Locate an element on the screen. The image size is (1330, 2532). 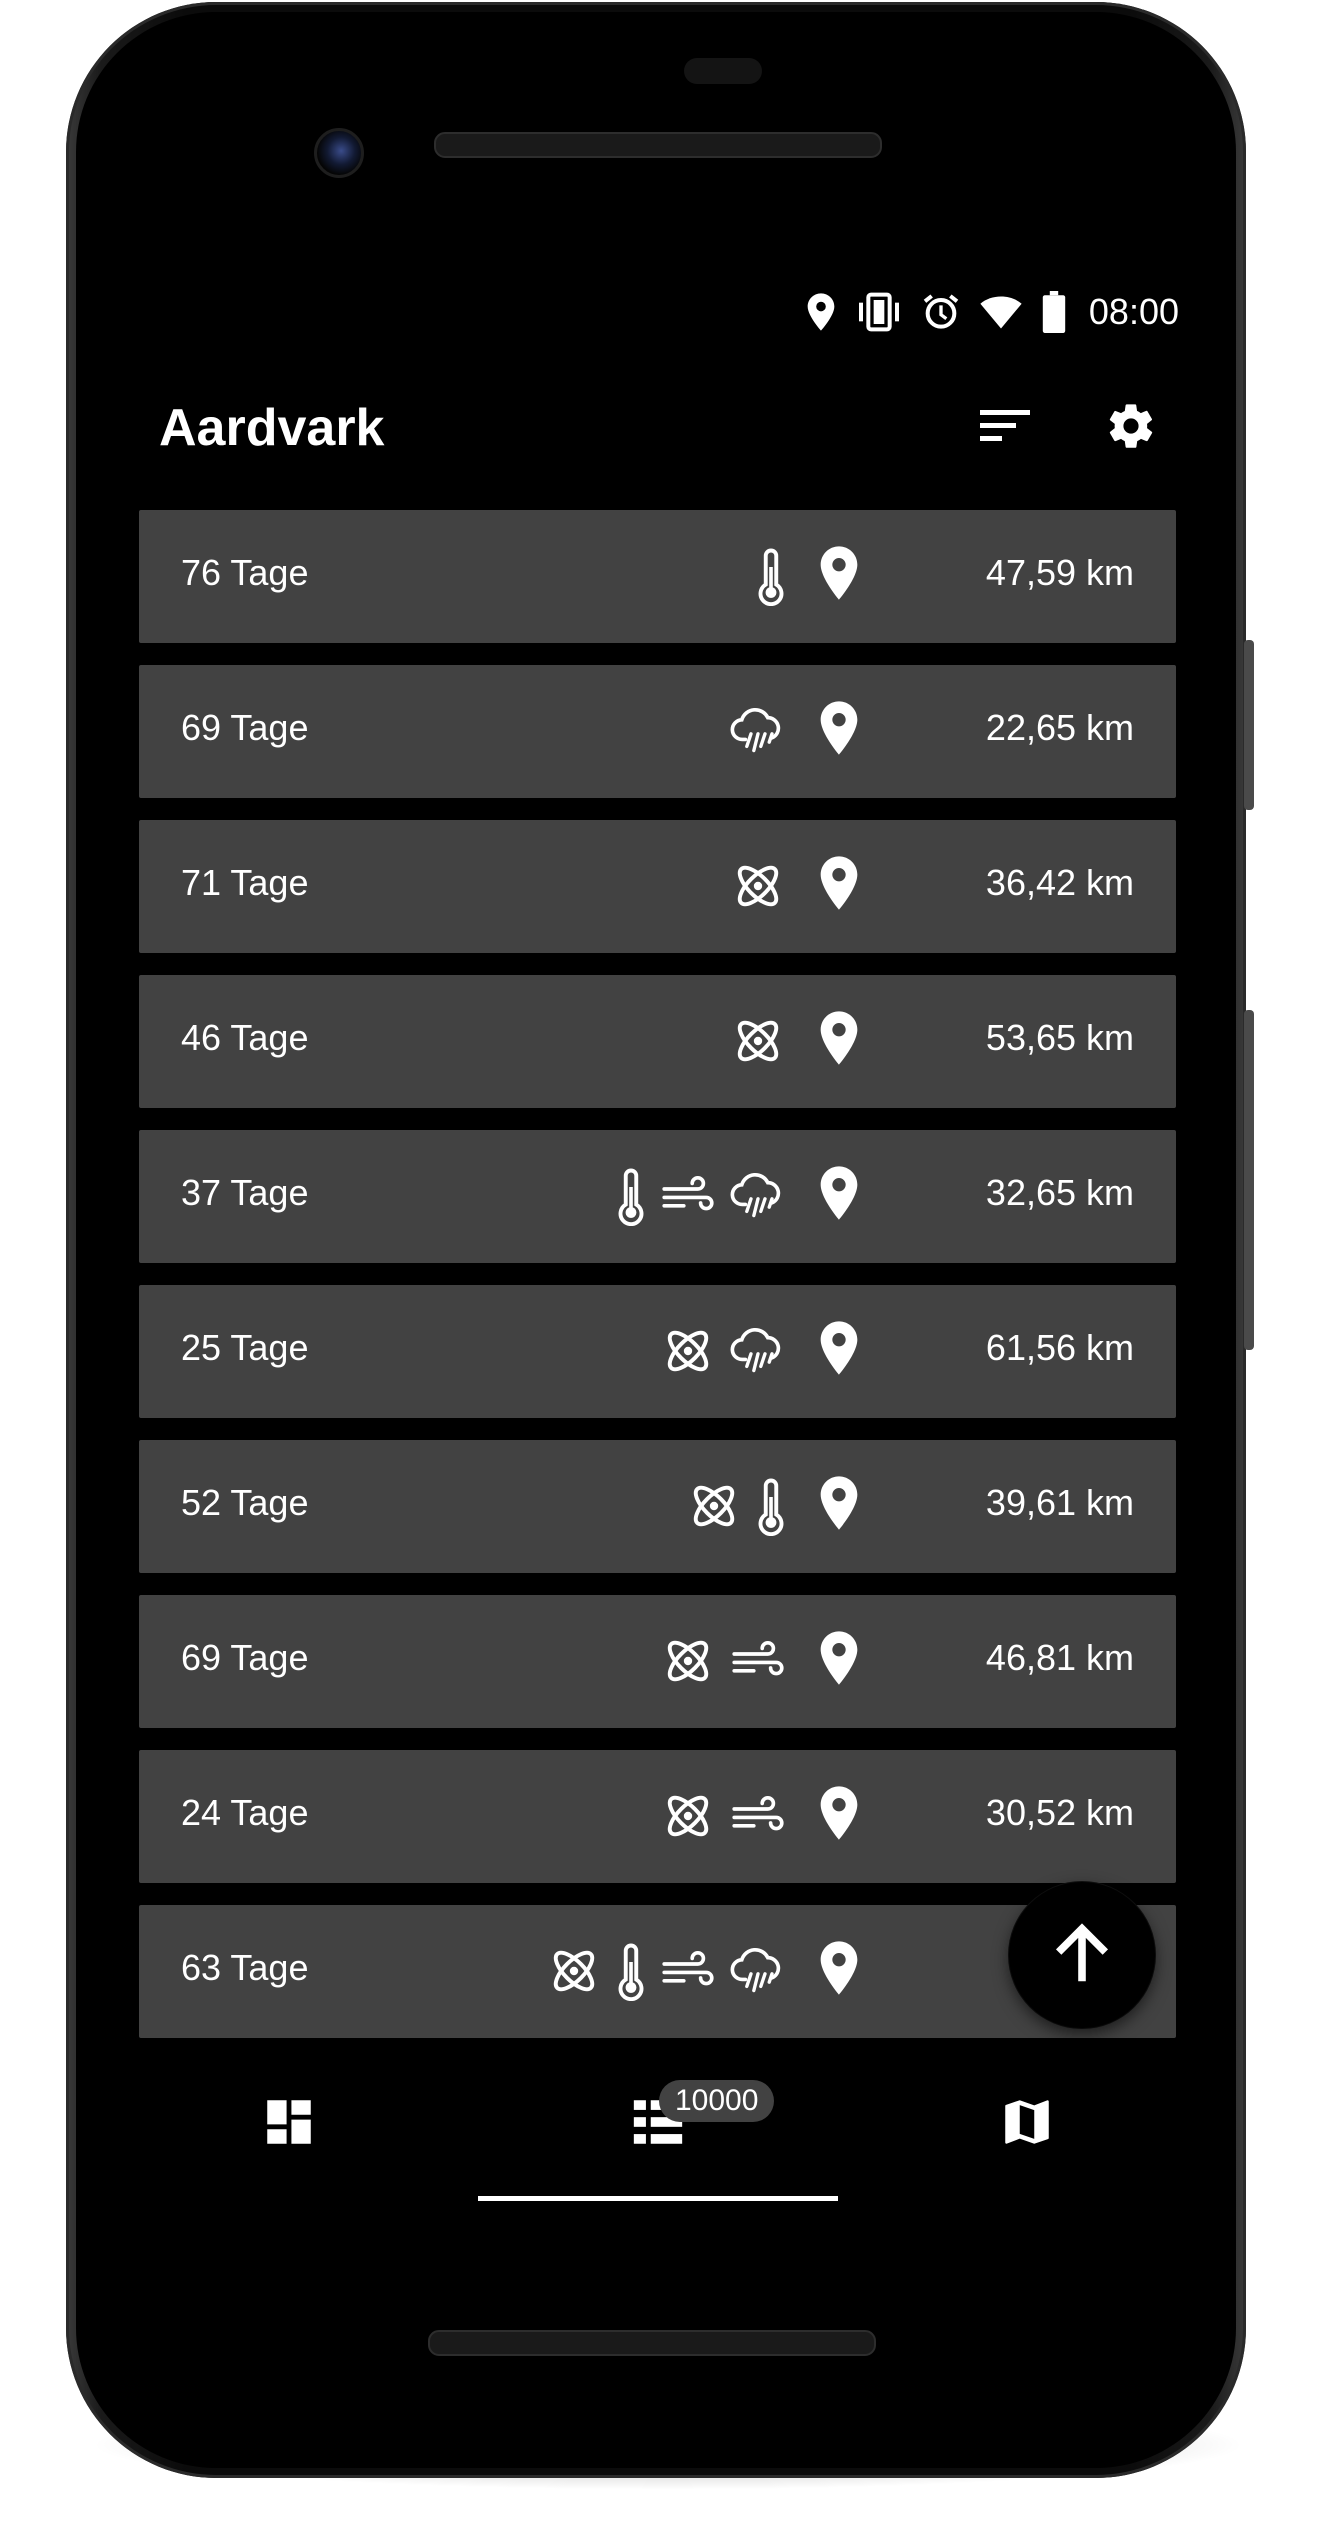
battery-icon is located at coordinates (1054, 312).